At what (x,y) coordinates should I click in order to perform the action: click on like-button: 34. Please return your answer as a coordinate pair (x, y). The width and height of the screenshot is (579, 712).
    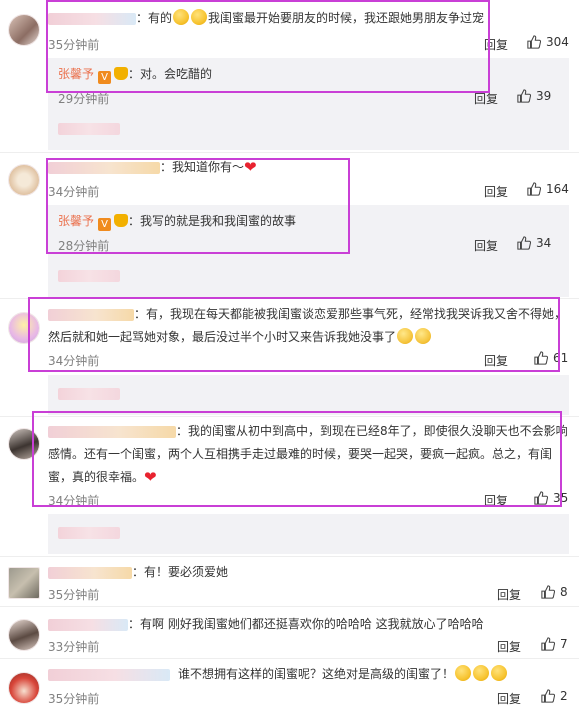
    Looking at the image, I should click on (534, 243).